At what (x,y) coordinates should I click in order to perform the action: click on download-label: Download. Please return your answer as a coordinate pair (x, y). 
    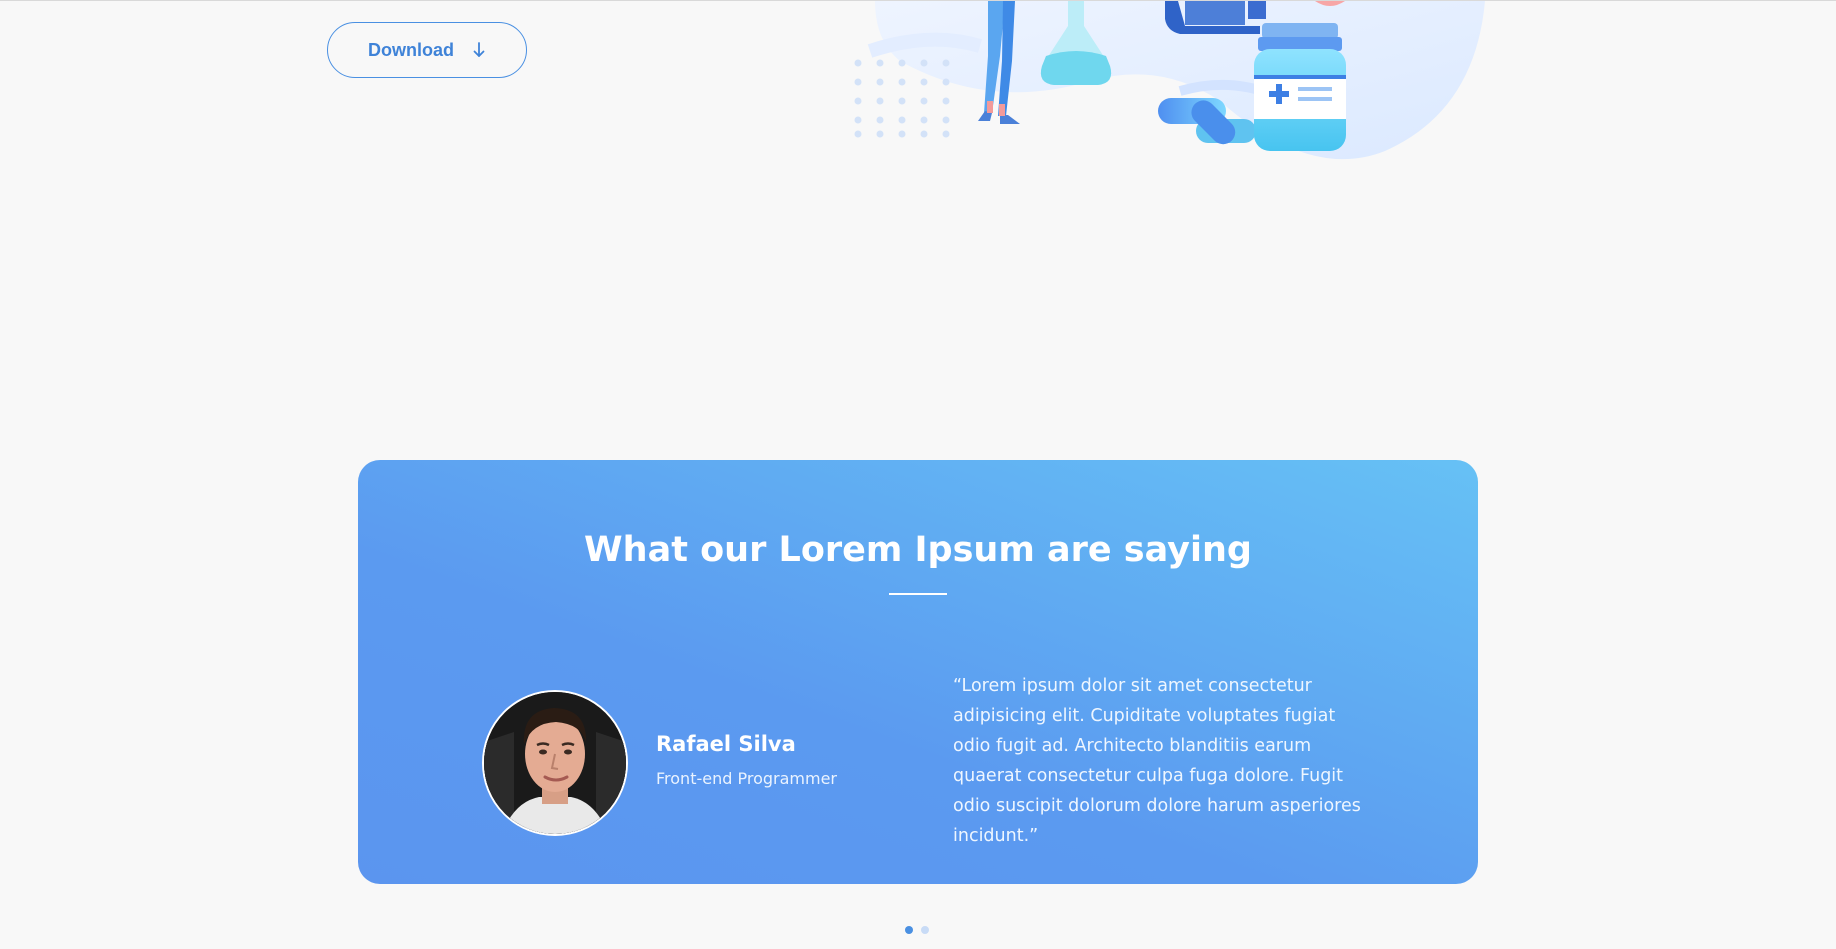
    Looking at the image, I should click on (411, 49).